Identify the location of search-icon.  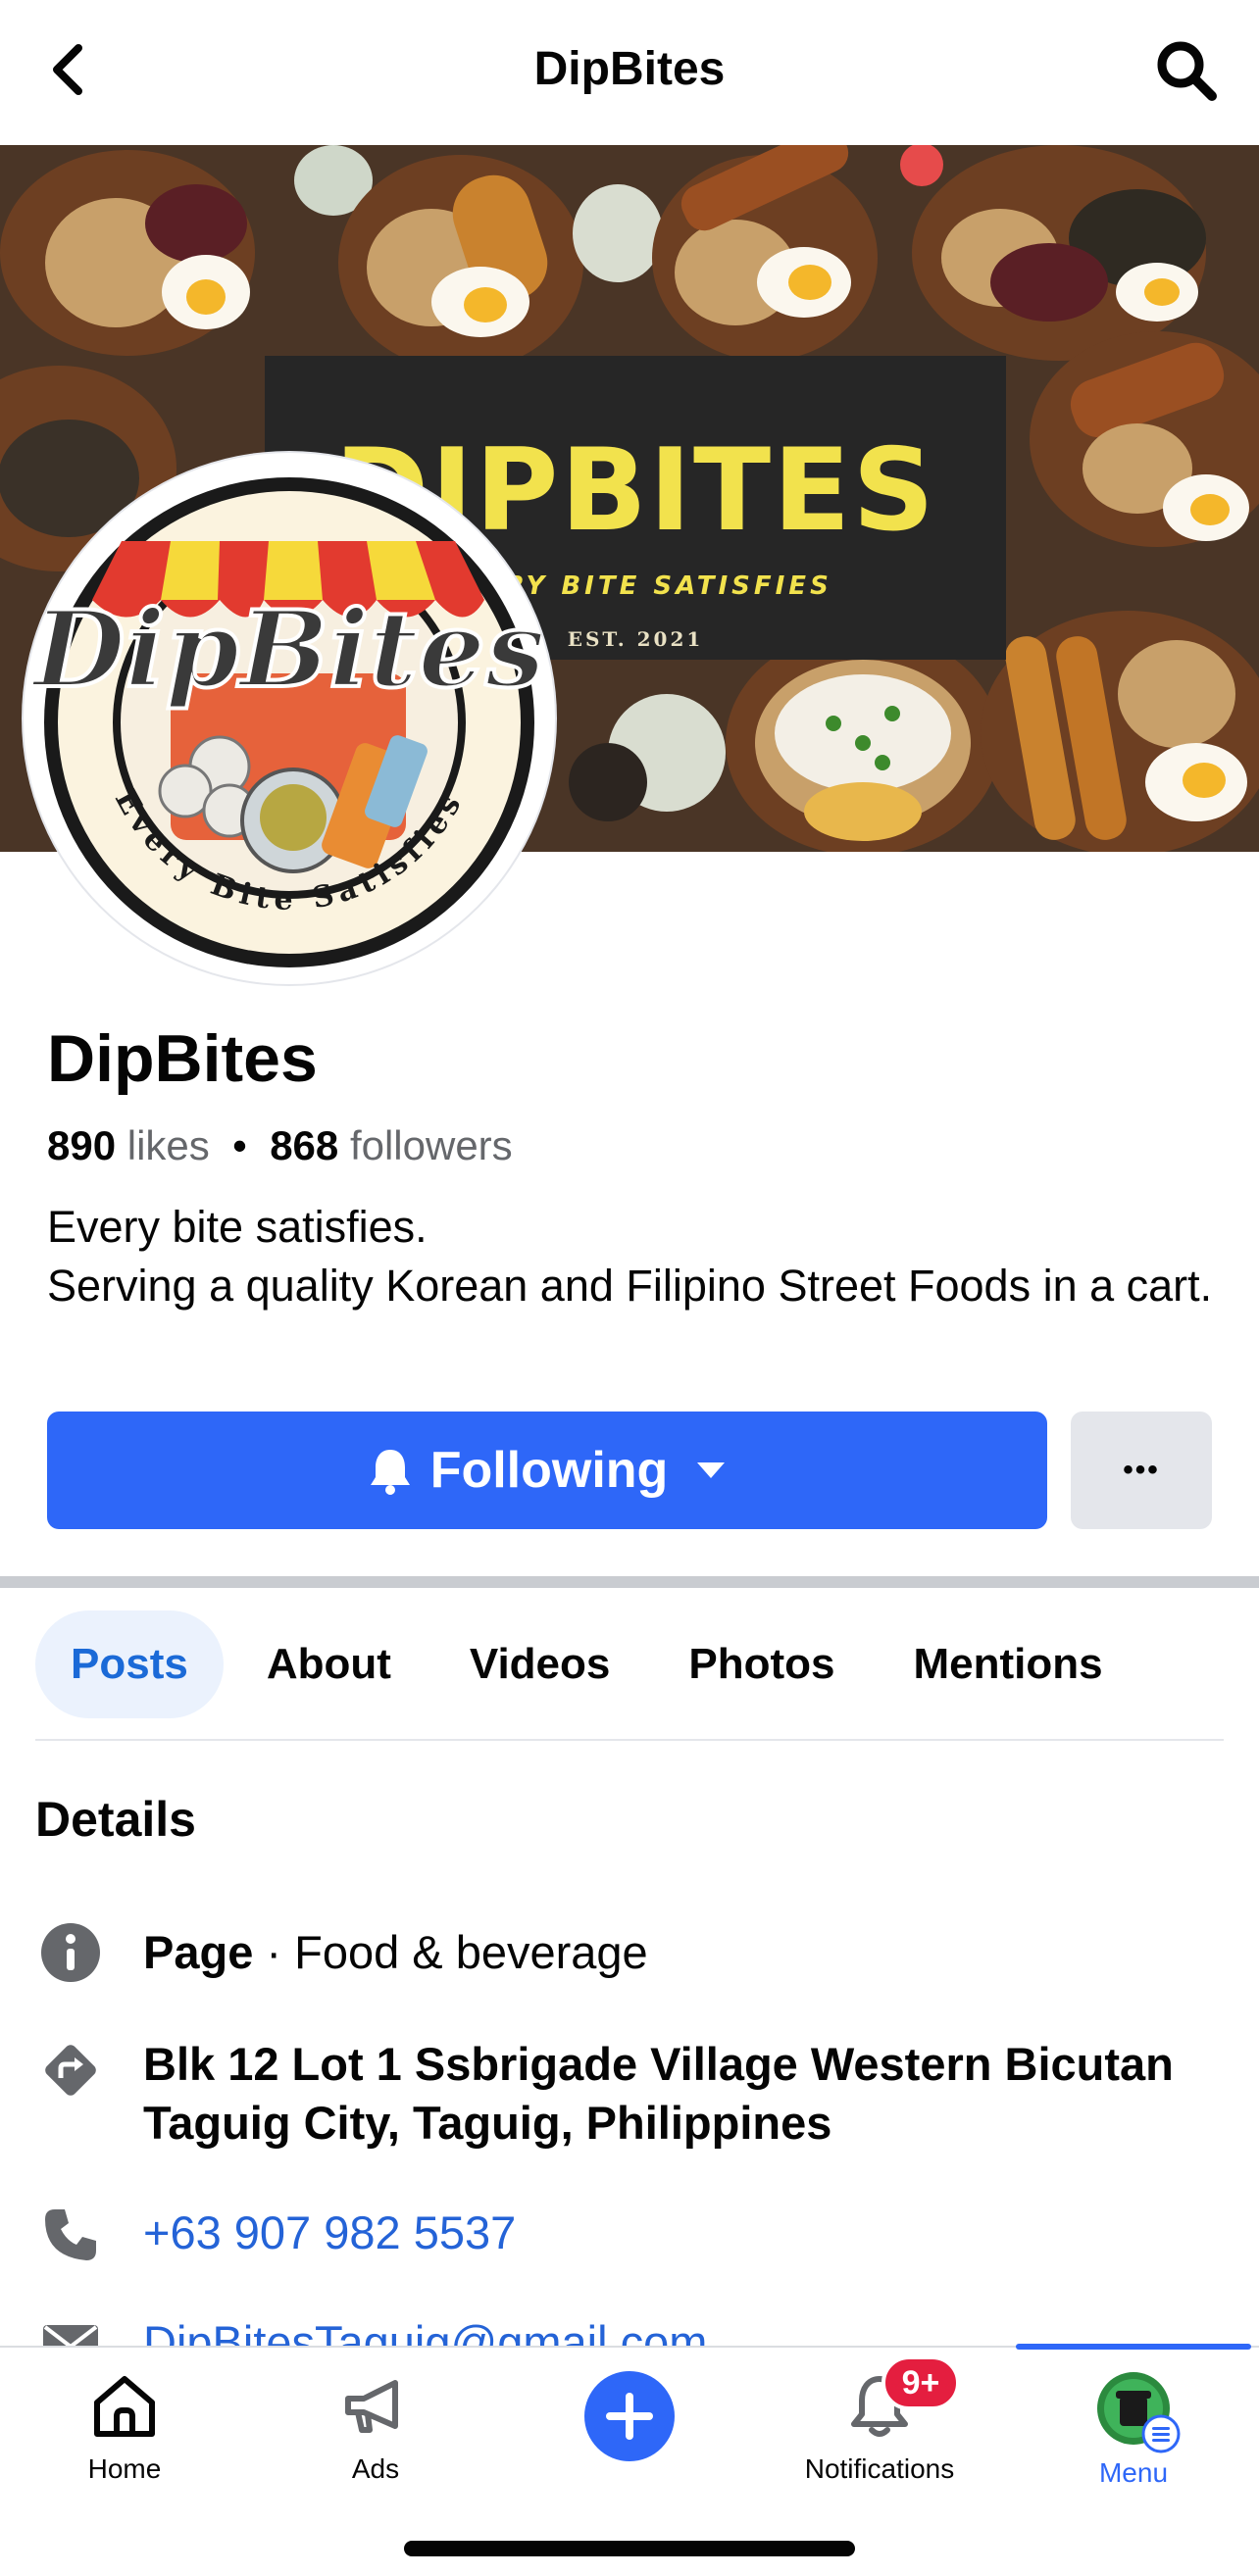
(1187, 71).